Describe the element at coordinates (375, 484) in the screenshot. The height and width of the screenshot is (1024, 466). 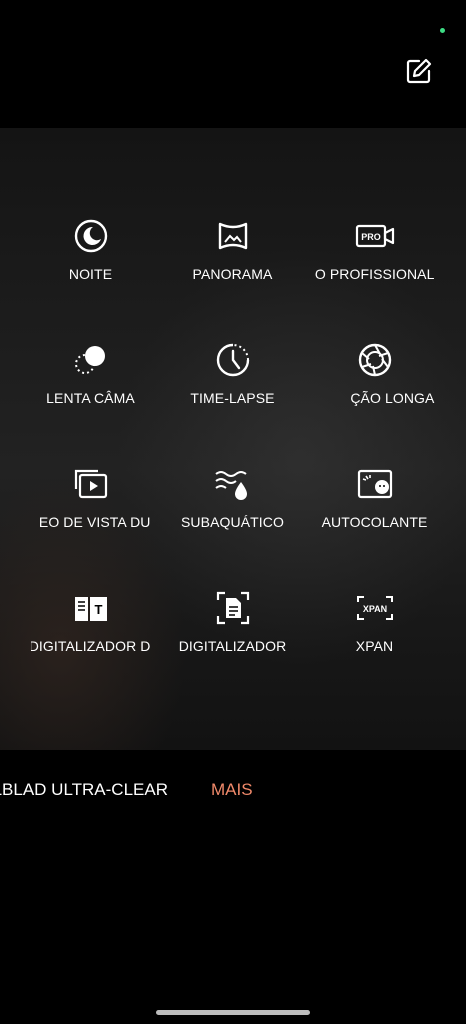
I see `sticker-icon` at that location.